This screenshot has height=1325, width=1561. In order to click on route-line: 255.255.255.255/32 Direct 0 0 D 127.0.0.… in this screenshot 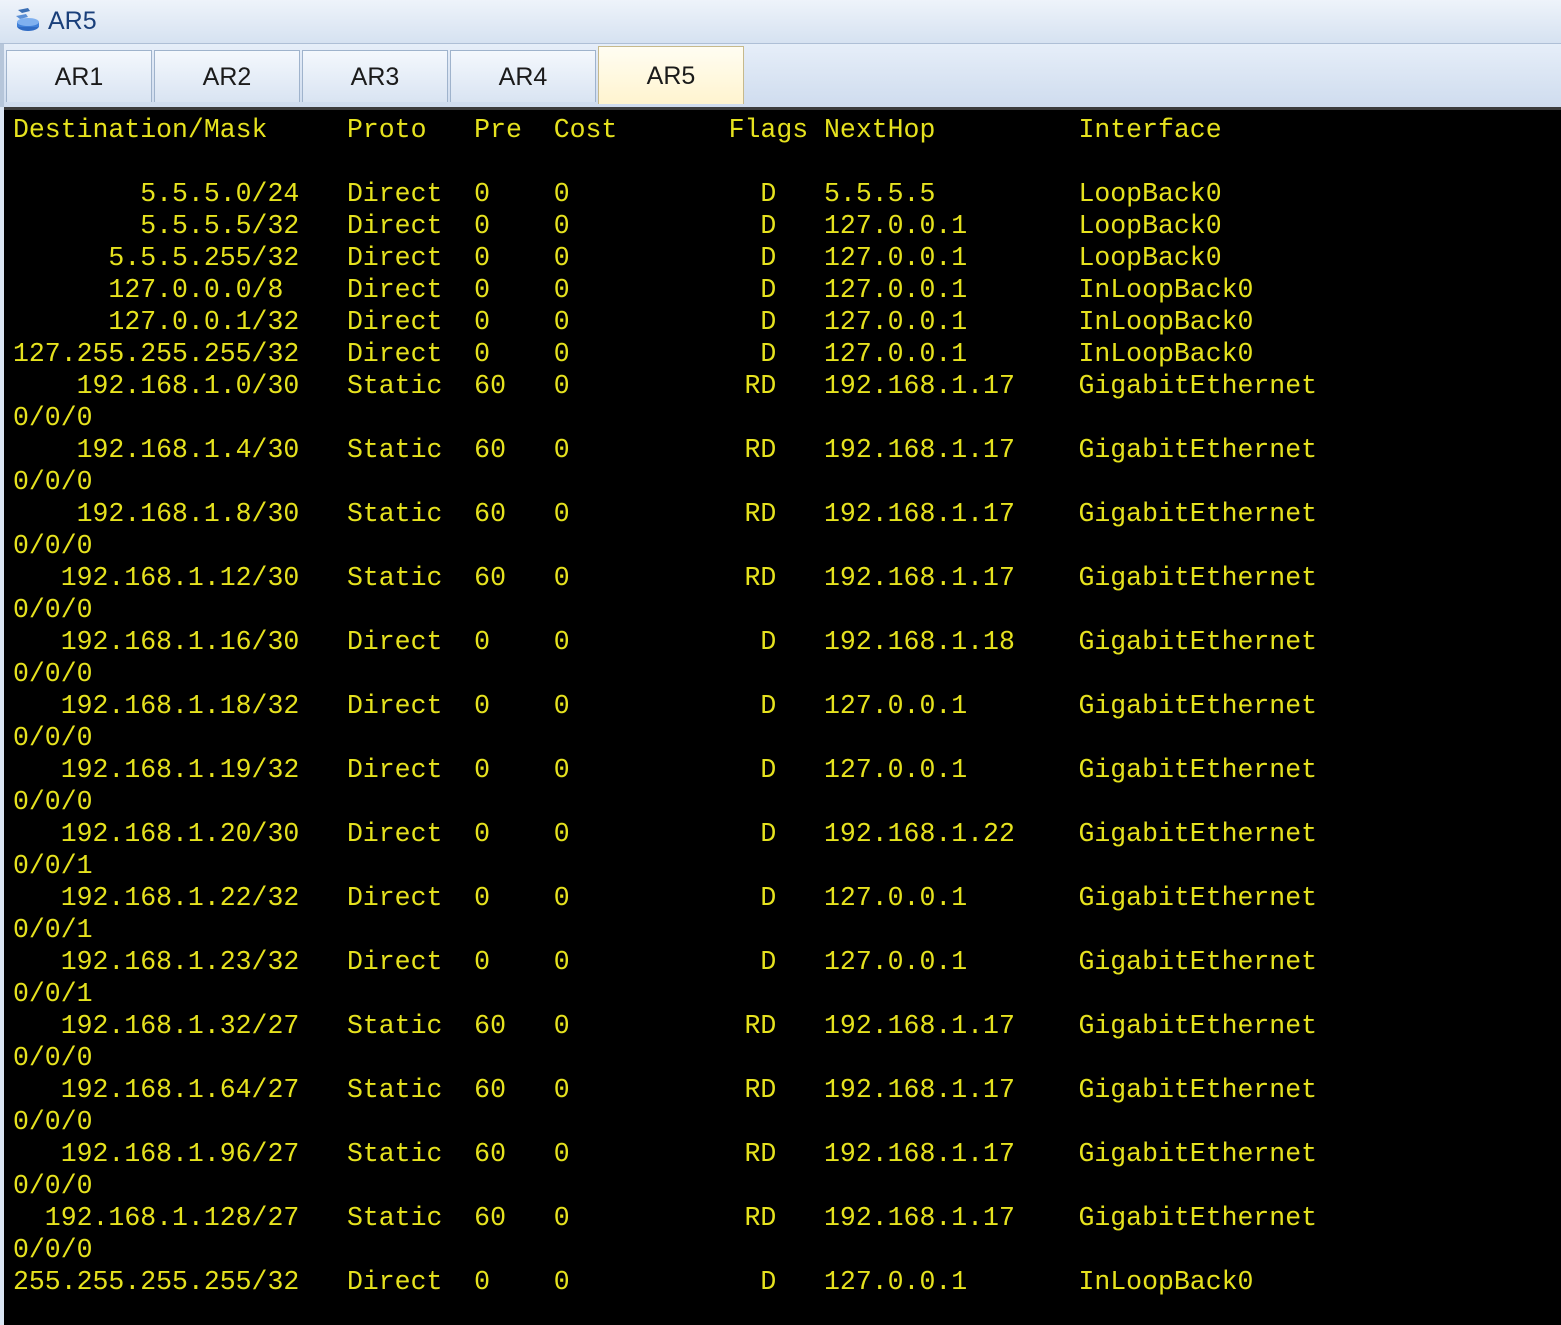, I will do `click(633, 1282)`.